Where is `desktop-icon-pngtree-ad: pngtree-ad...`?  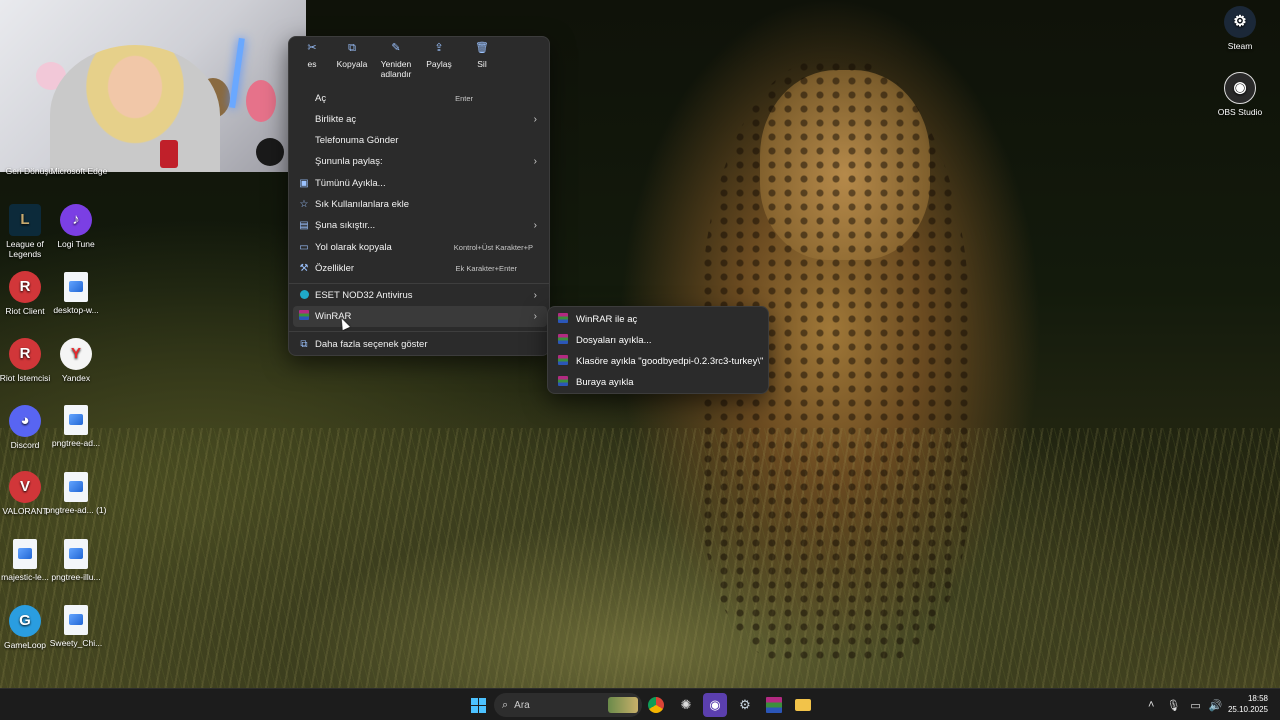 desktop-icon-pngtree-ad: pngtree-ad... is located at coordinates (76, 426).